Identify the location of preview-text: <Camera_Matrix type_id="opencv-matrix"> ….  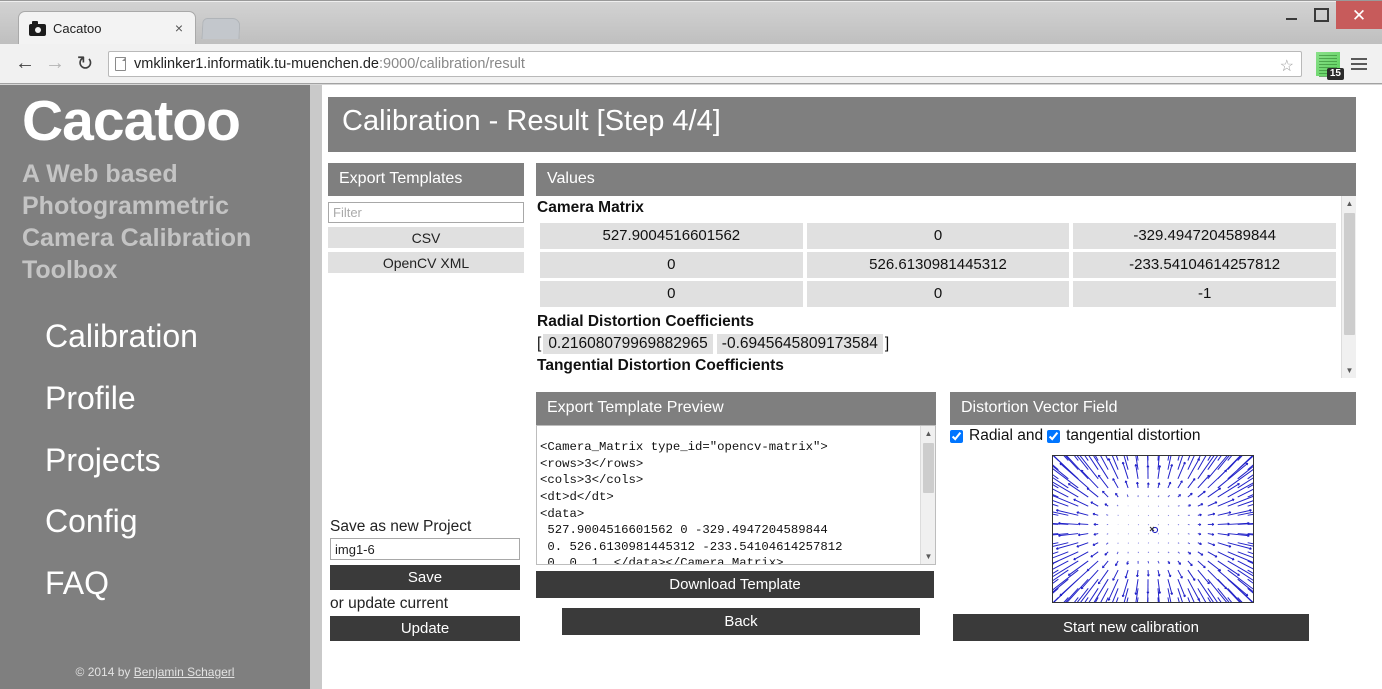
(691, 502).